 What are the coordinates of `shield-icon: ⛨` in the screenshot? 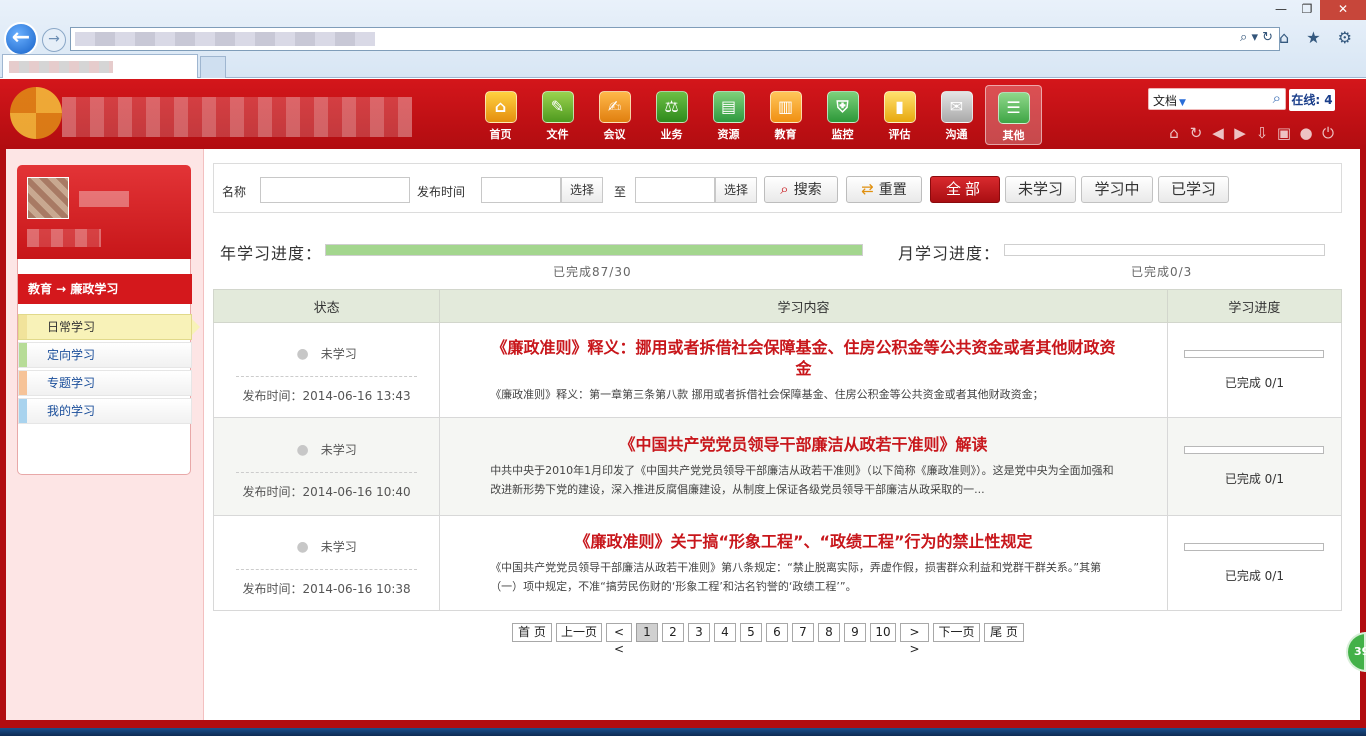 It's located at (842, 107).